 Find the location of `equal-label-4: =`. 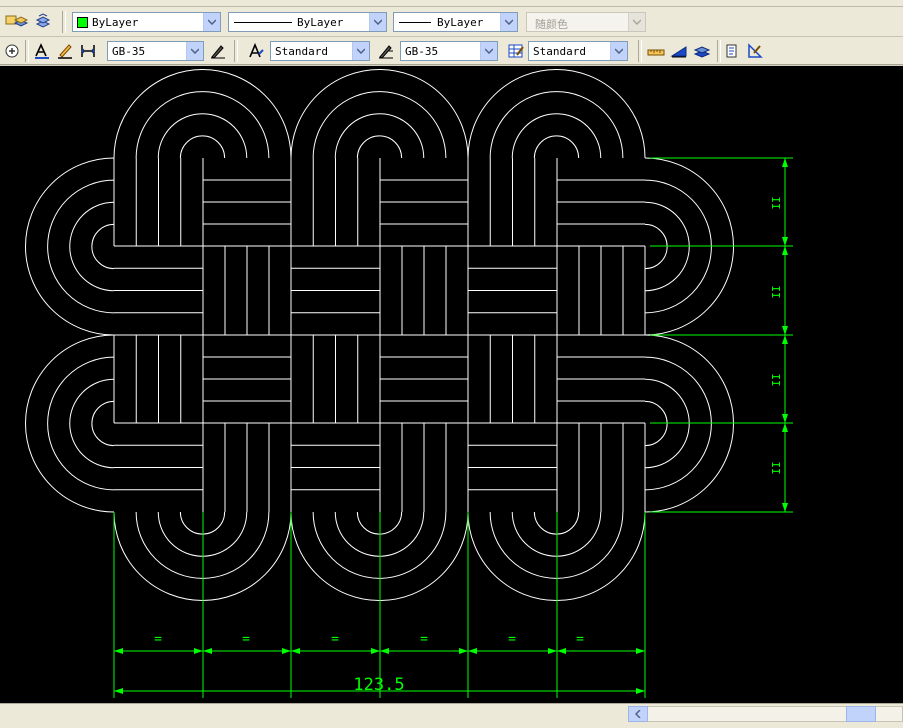

equal-label-4: = is located at coordinates (424, 639).